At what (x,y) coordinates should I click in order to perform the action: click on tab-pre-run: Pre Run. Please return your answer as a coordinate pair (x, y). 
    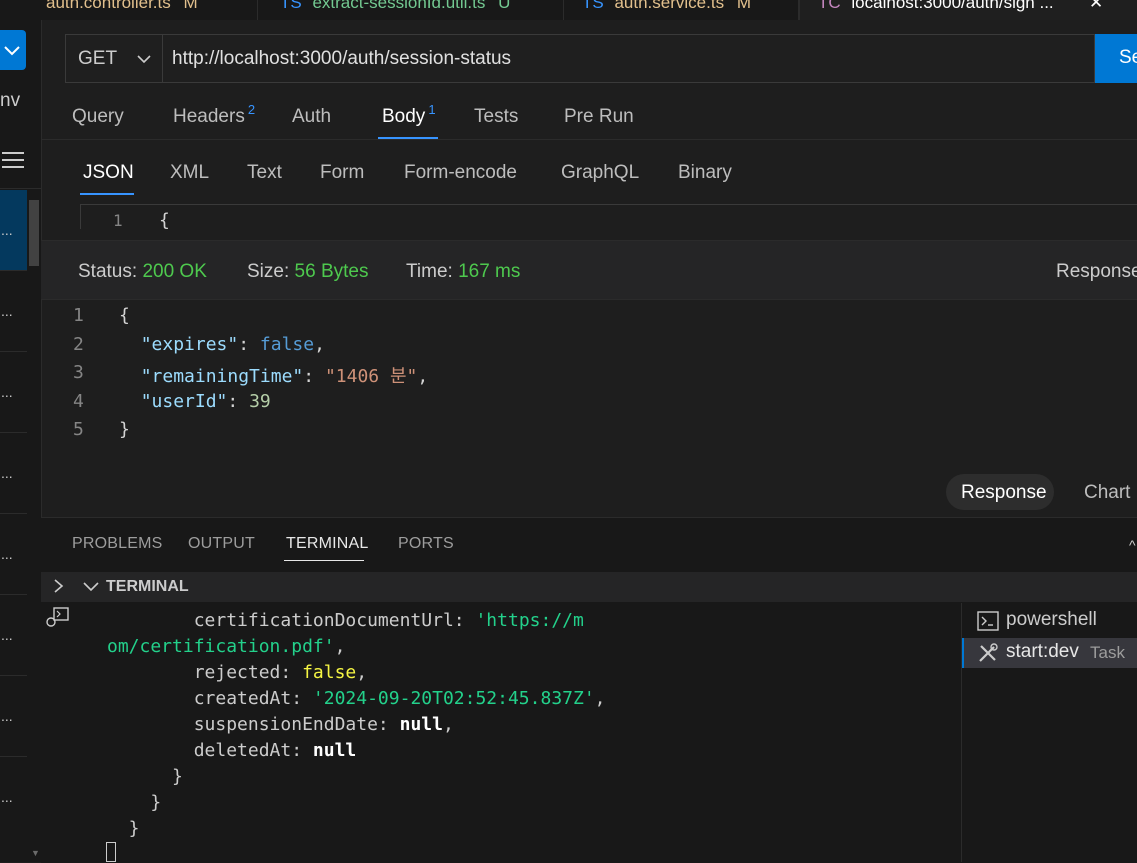
    Looking at the image, I should click on (599, 117).